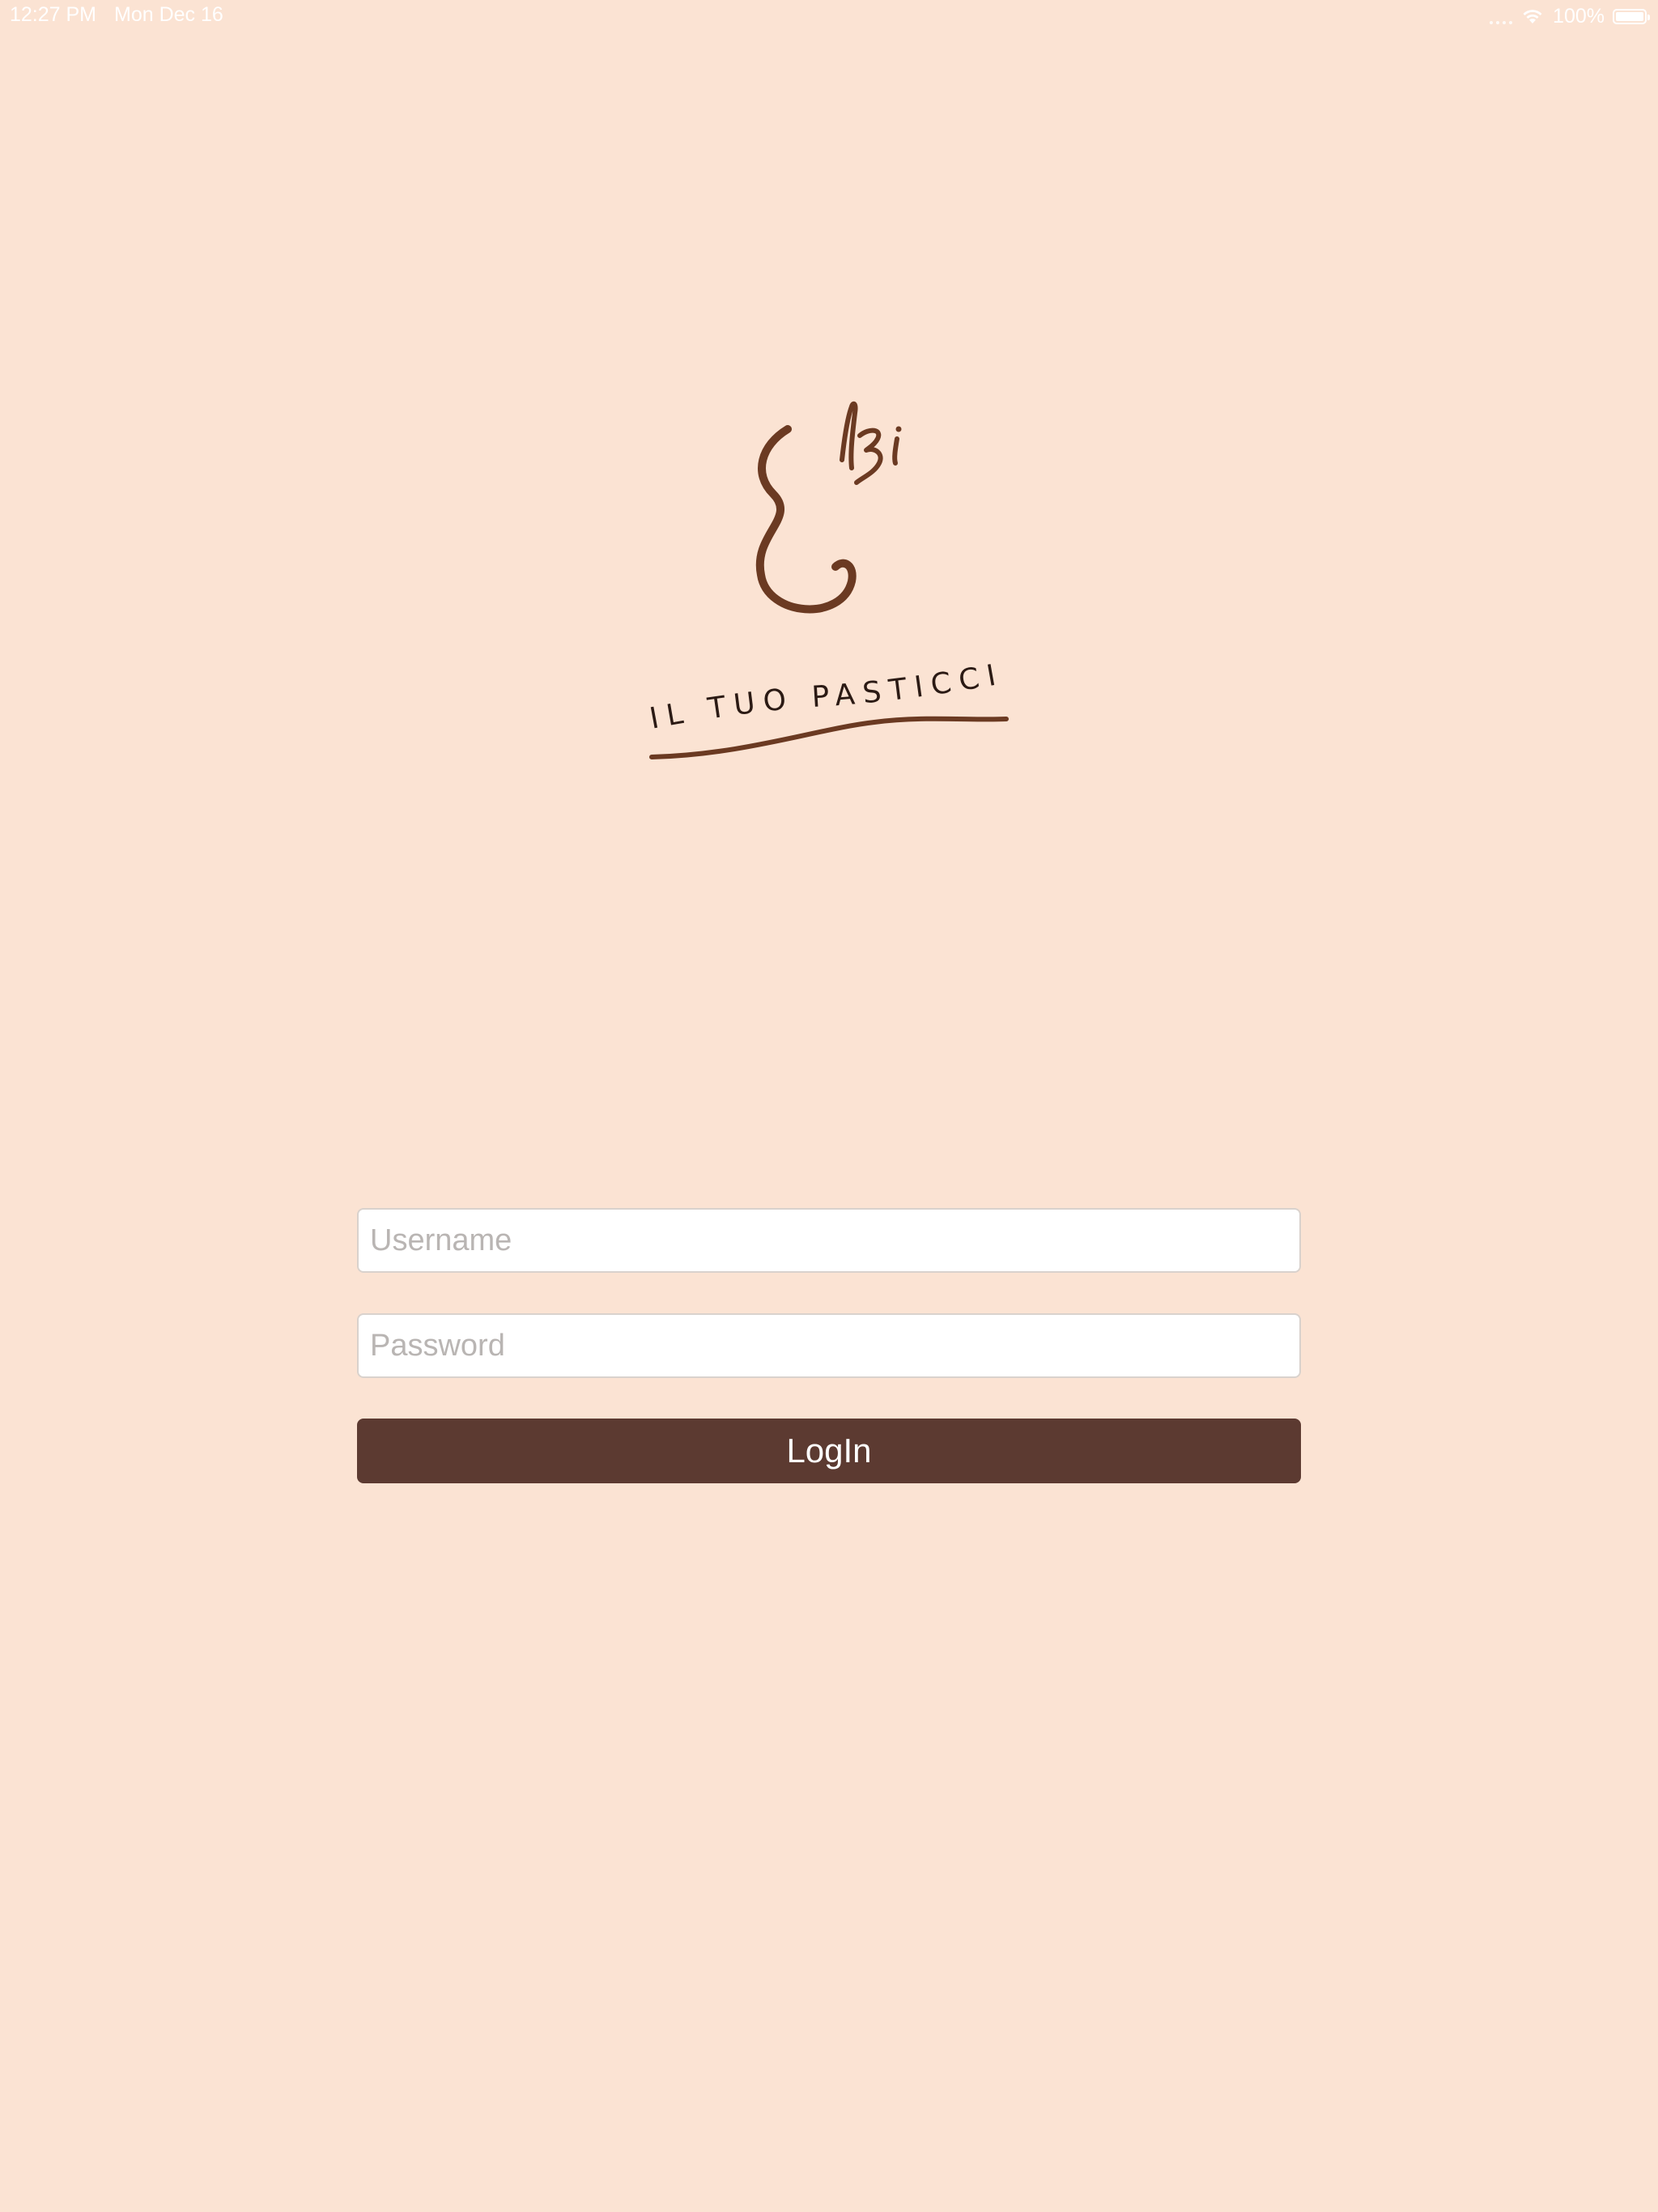 The image size is (1658, 2212). What do you see at coordinates (1579, 16) in the screenshot?
I see `battery-percent: 100%` at bounding box center [1579, 16].